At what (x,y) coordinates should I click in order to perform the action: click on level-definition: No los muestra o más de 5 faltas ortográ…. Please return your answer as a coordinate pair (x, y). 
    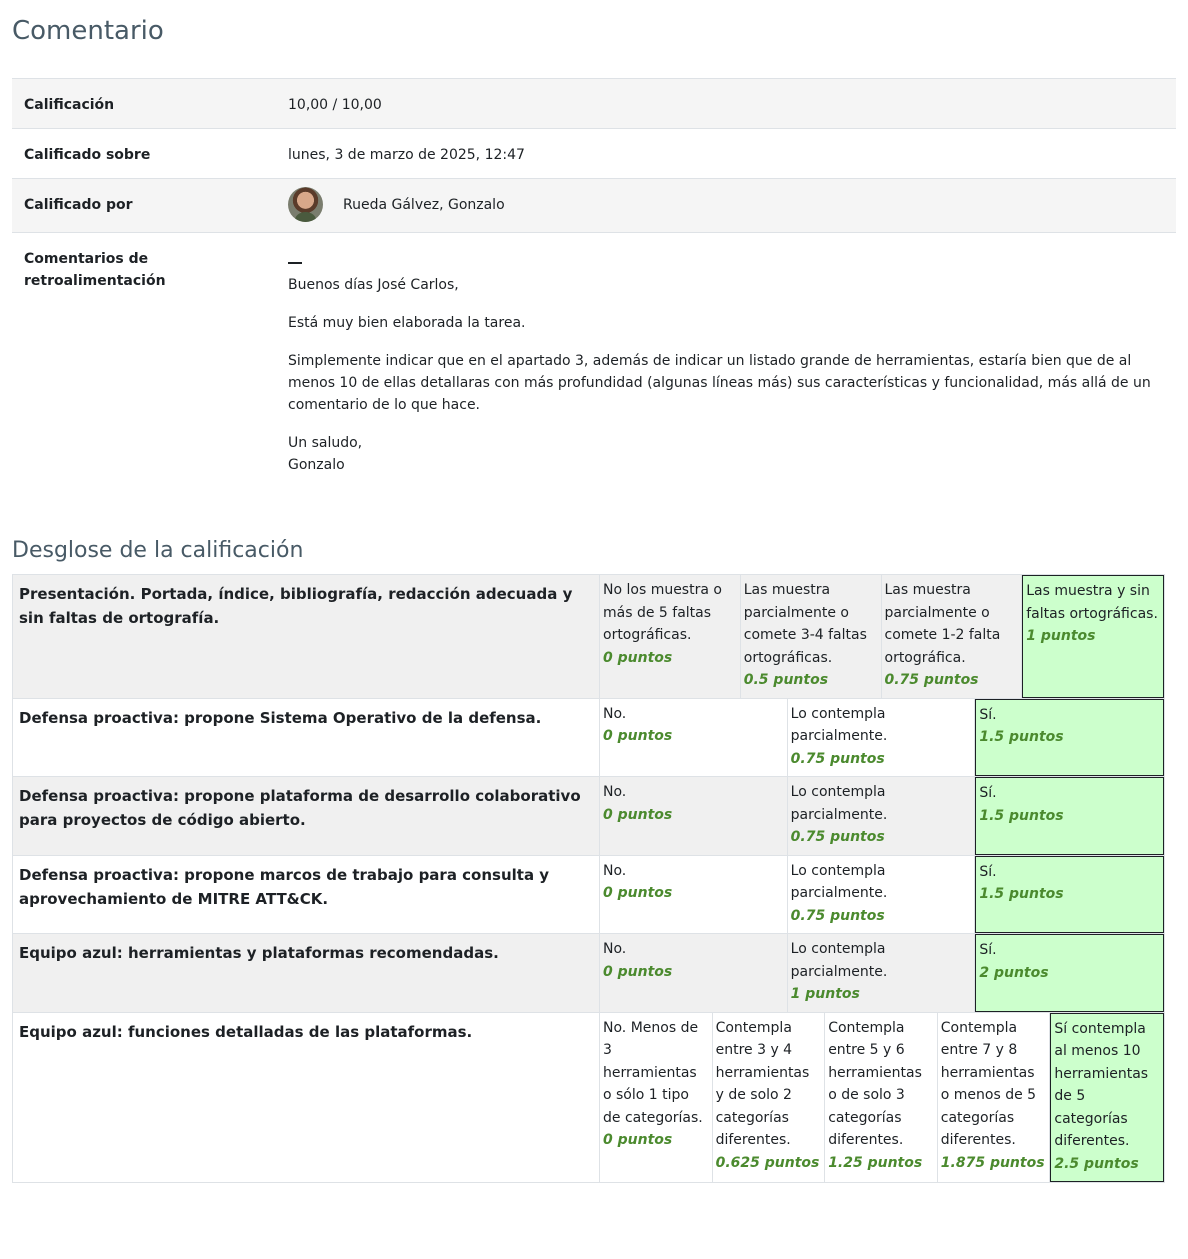
    Looking at the image, I should click on (662, 612).